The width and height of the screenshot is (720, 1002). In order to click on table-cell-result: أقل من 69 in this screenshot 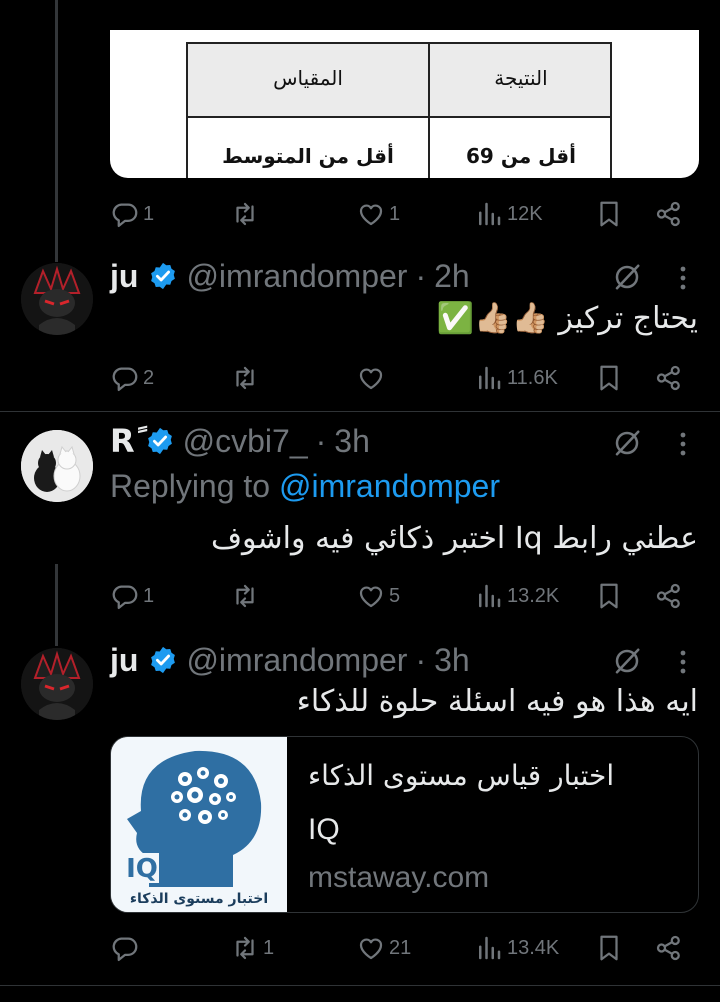, I will do `click(521, 156)`.